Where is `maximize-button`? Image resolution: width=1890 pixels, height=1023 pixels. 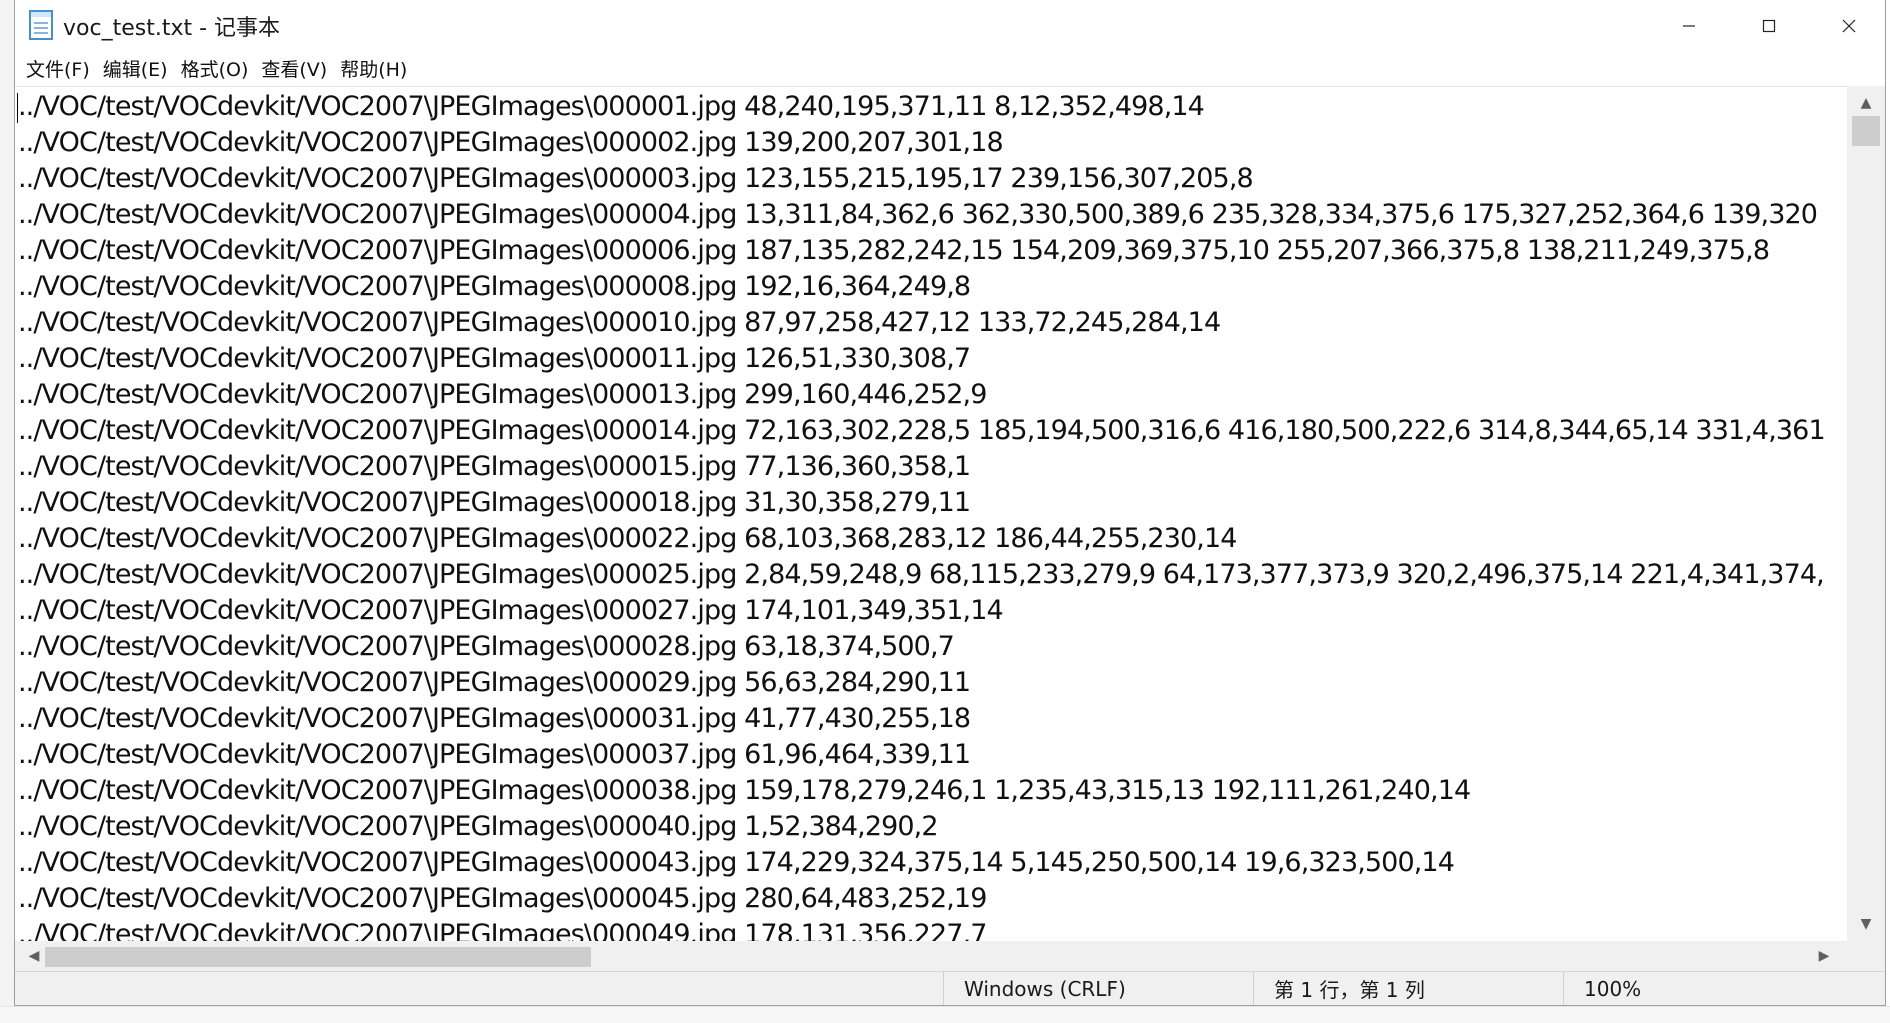
maximize-button is located at coordinates (1769, 26).